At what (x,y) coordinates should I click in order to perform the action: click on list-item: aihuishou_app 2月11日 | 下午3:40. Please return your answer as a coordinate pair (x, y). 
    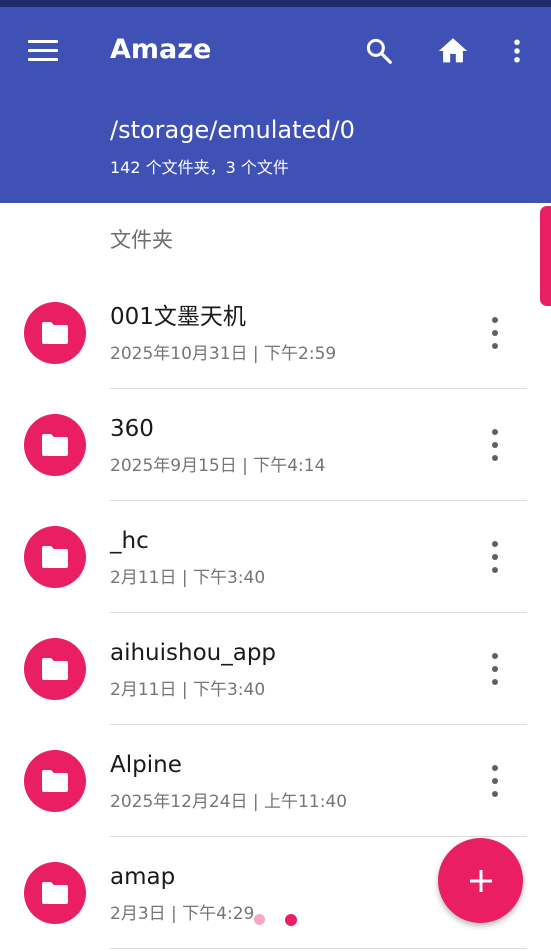
    Looking at the image, I should click on (275, 669).